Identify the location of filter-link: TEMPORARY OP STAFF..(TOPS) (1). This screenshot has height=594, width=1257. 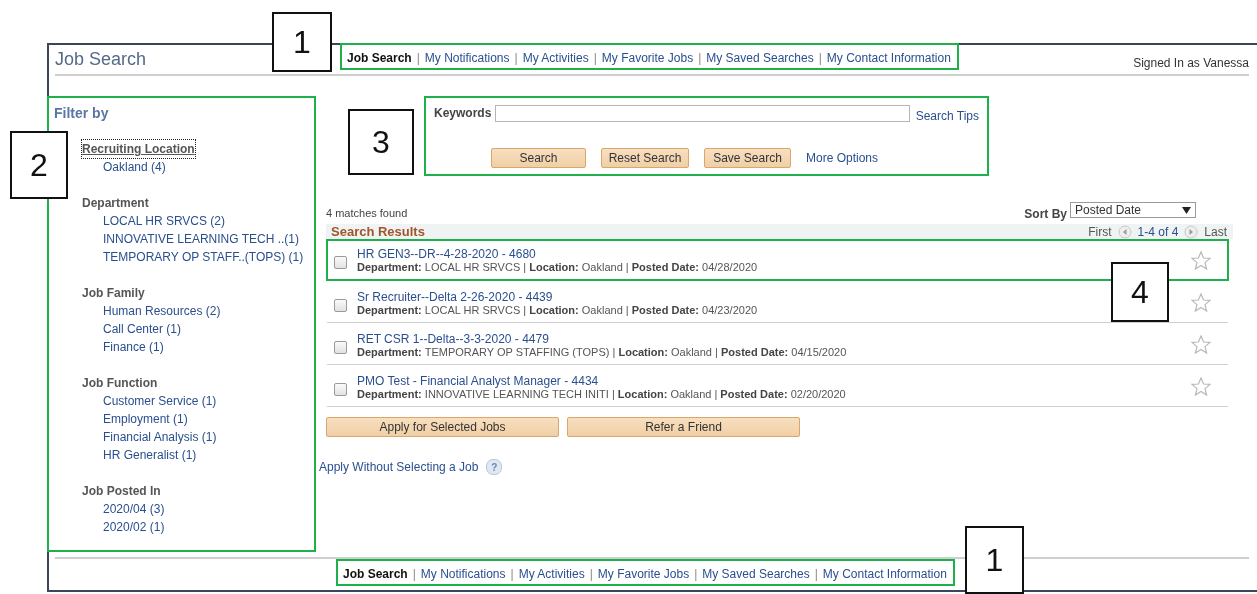
(203, 257).